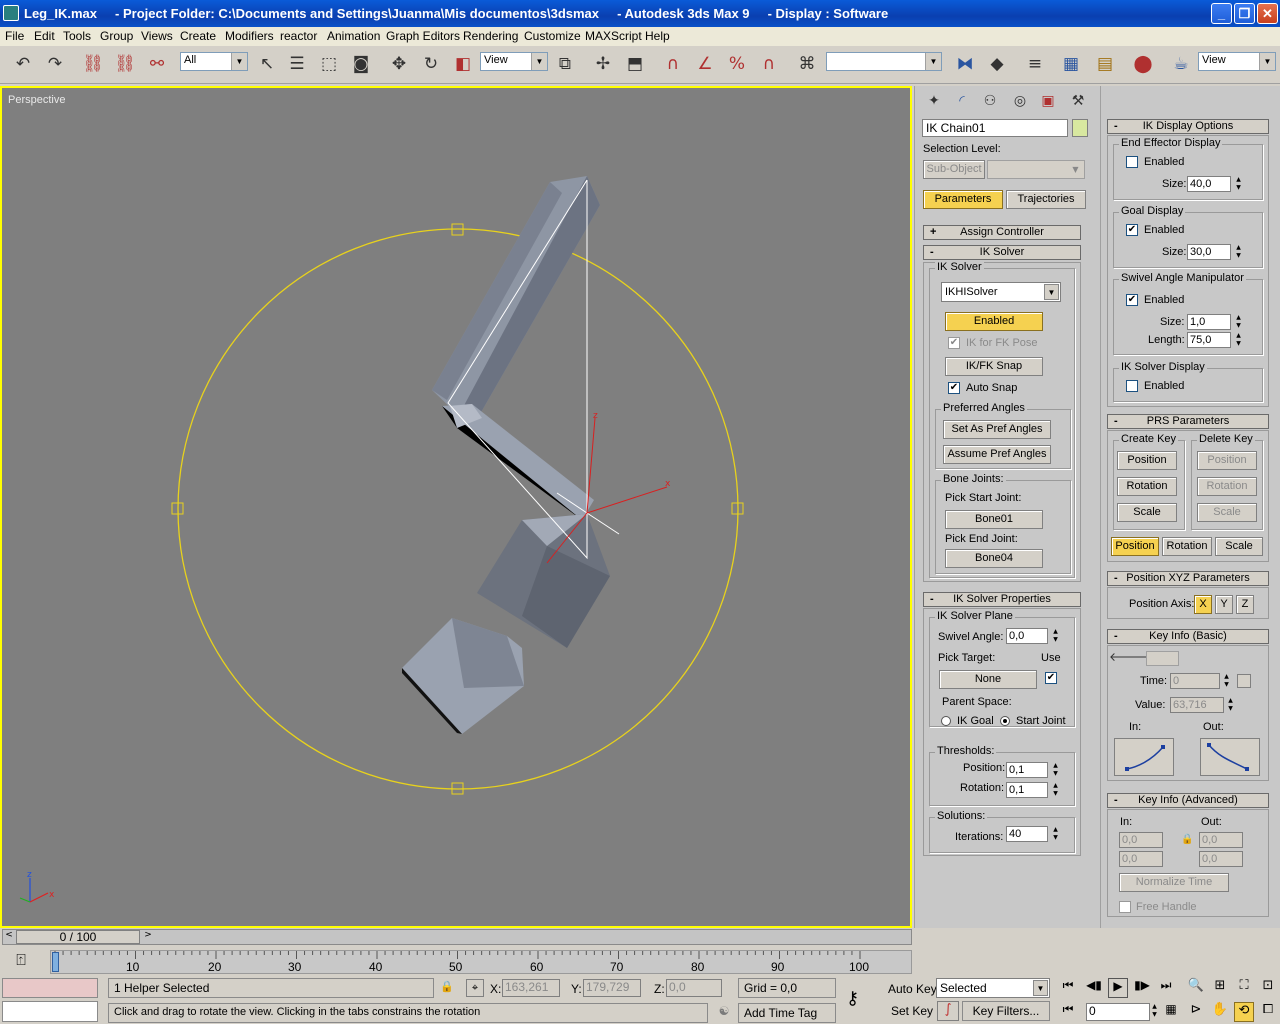  I want to click on adv-out-spinner-2: 0,0, so click(1221, 859).